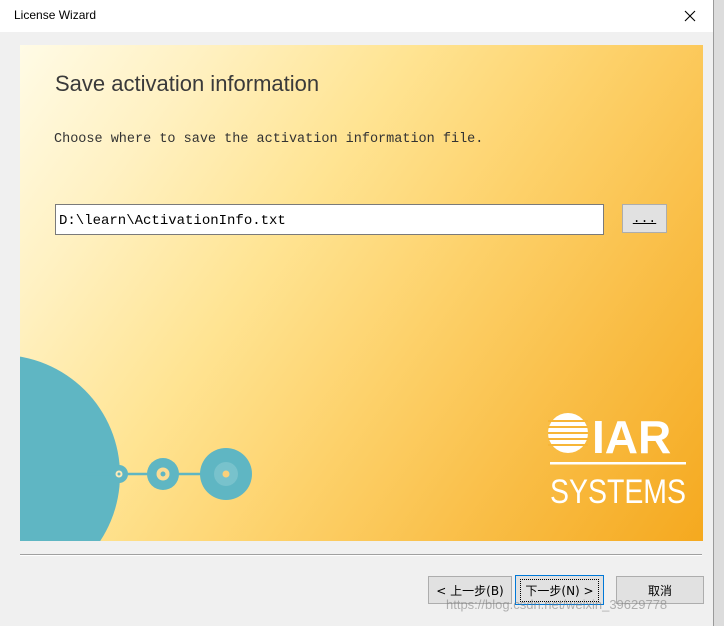  What do you see at coordinates (163, 474) in the screenshot?
I see `medium-disc-icon` at bounding box center [163, 474].